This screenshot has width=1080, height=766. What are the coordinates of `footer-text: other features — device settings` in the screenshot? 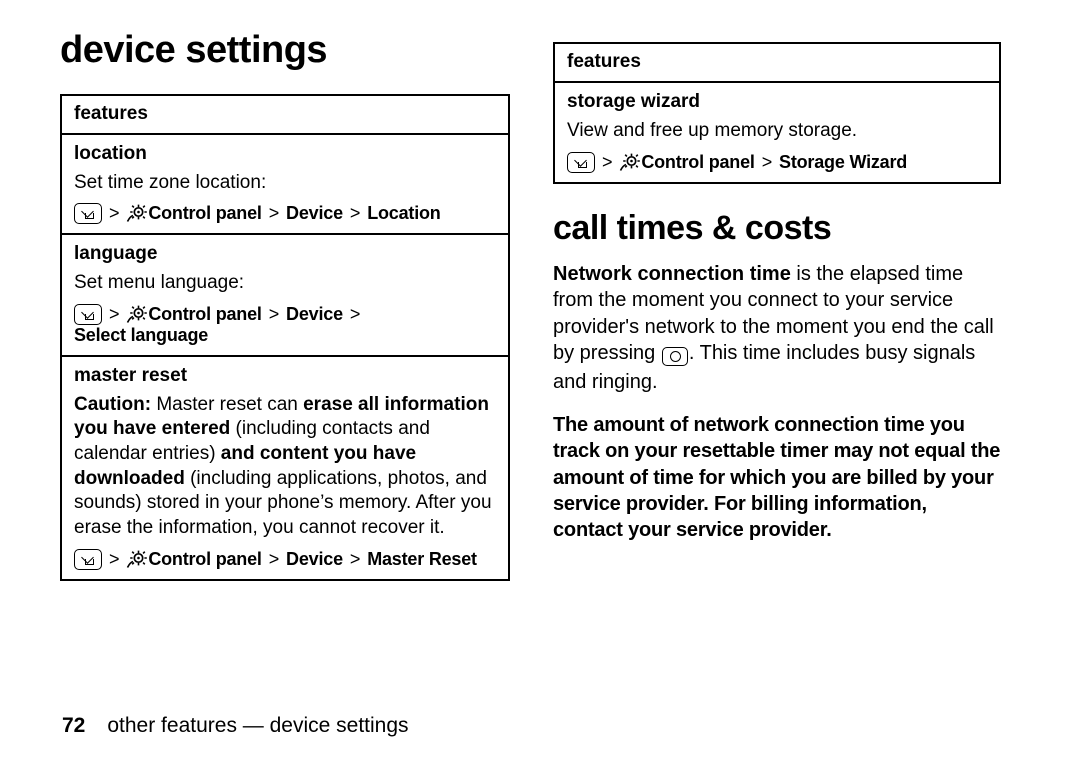 It's located at (258, 725).